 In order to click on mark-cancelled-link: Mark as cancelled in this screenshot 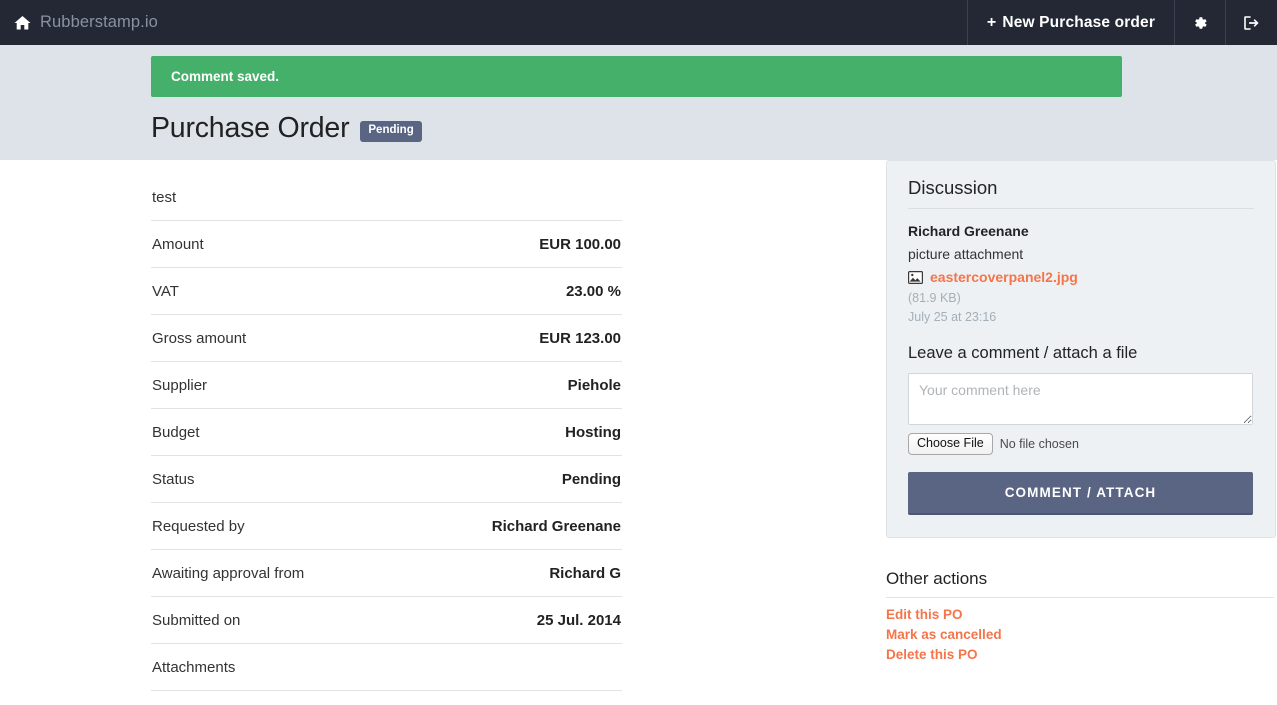, I will do `click(1080, 634)`.